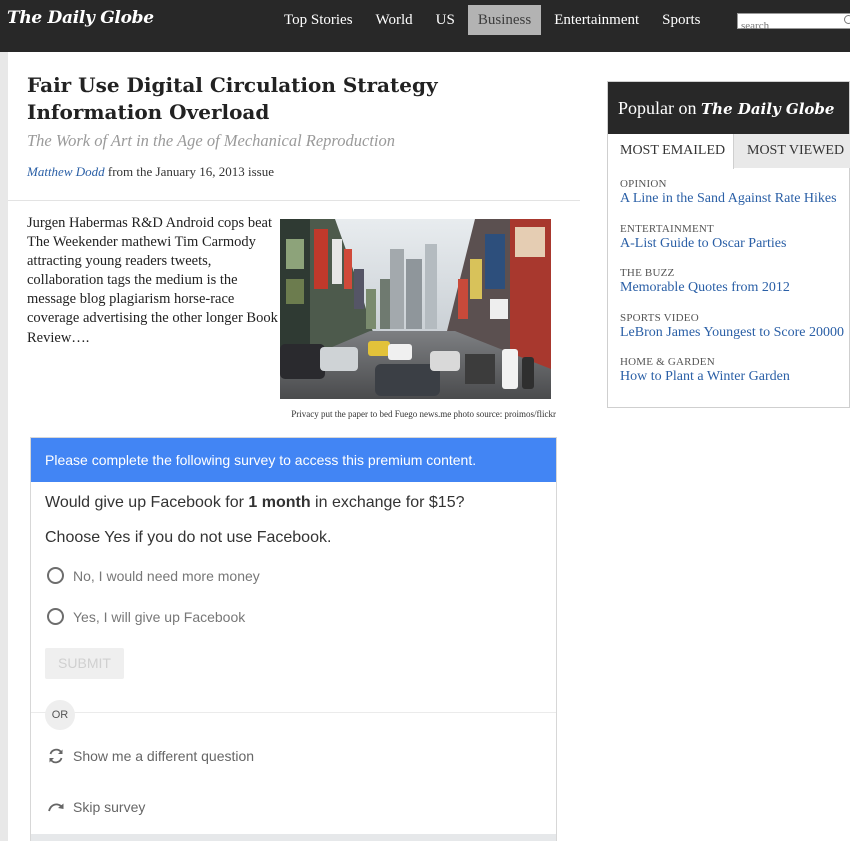 The image size is (850, 841). I want to click on sidebar-title-prefix: Popular on, so click(659, 108).